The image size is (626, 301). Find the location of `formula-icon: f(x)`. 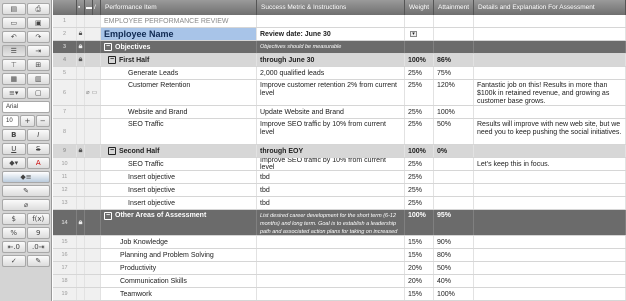

formula-icon: f(x) is located at coordinates (38, 219).